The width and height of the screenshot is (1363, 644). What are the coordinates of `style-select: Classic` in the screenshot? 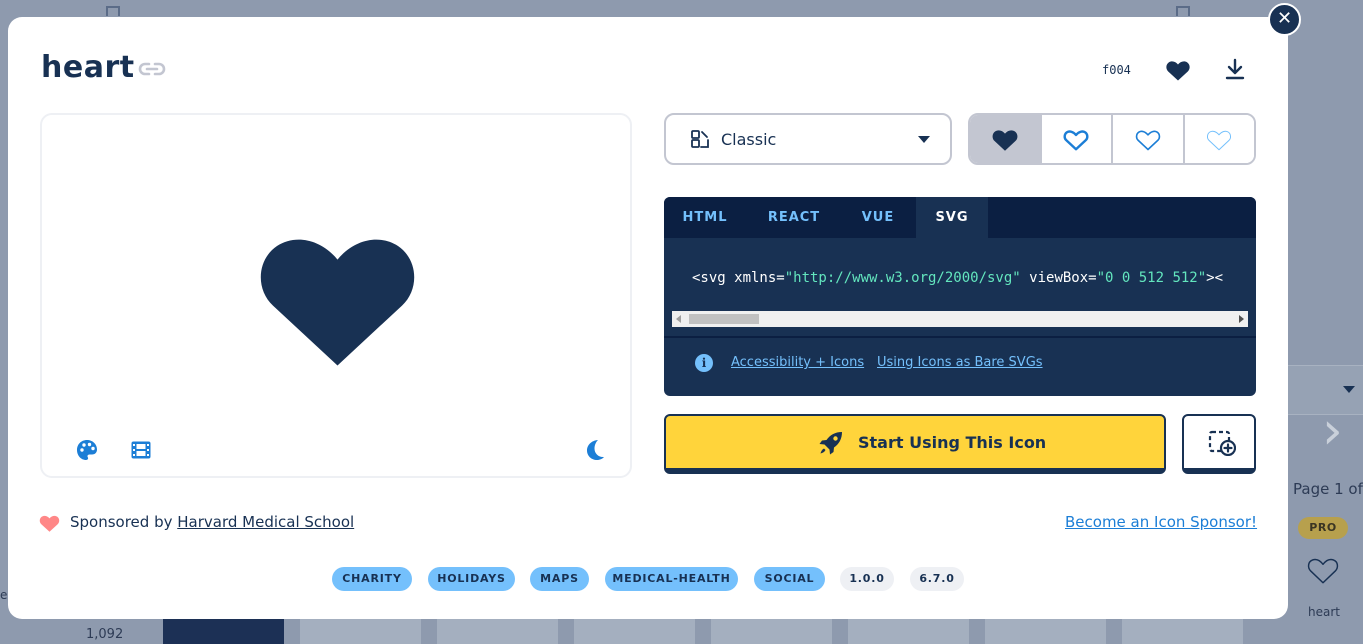 It's located at (808, 139).